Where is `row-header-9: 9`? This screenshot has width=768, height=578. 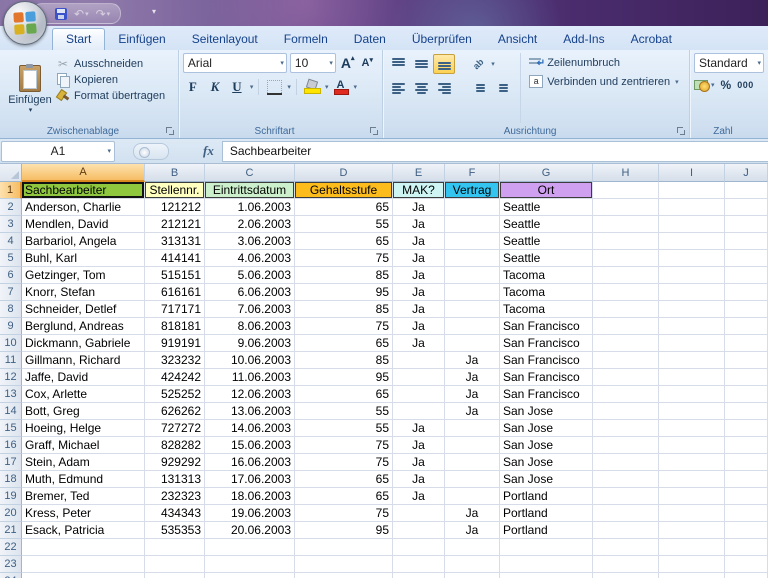
row-header-9: 9 is located at coordinates (11, 326).